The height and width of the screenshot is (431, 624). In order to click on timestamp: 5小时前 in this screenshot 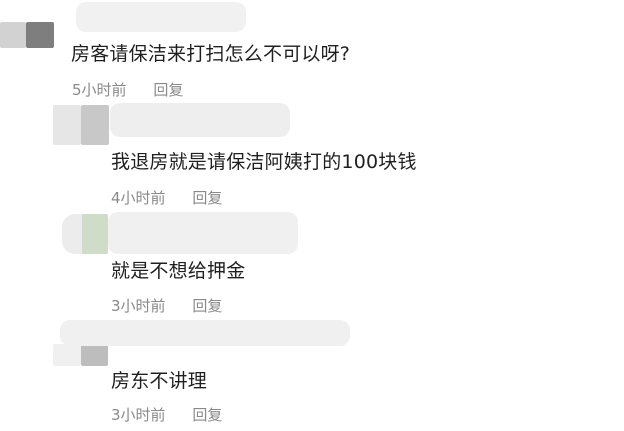, I will do `click(99, 90)`.